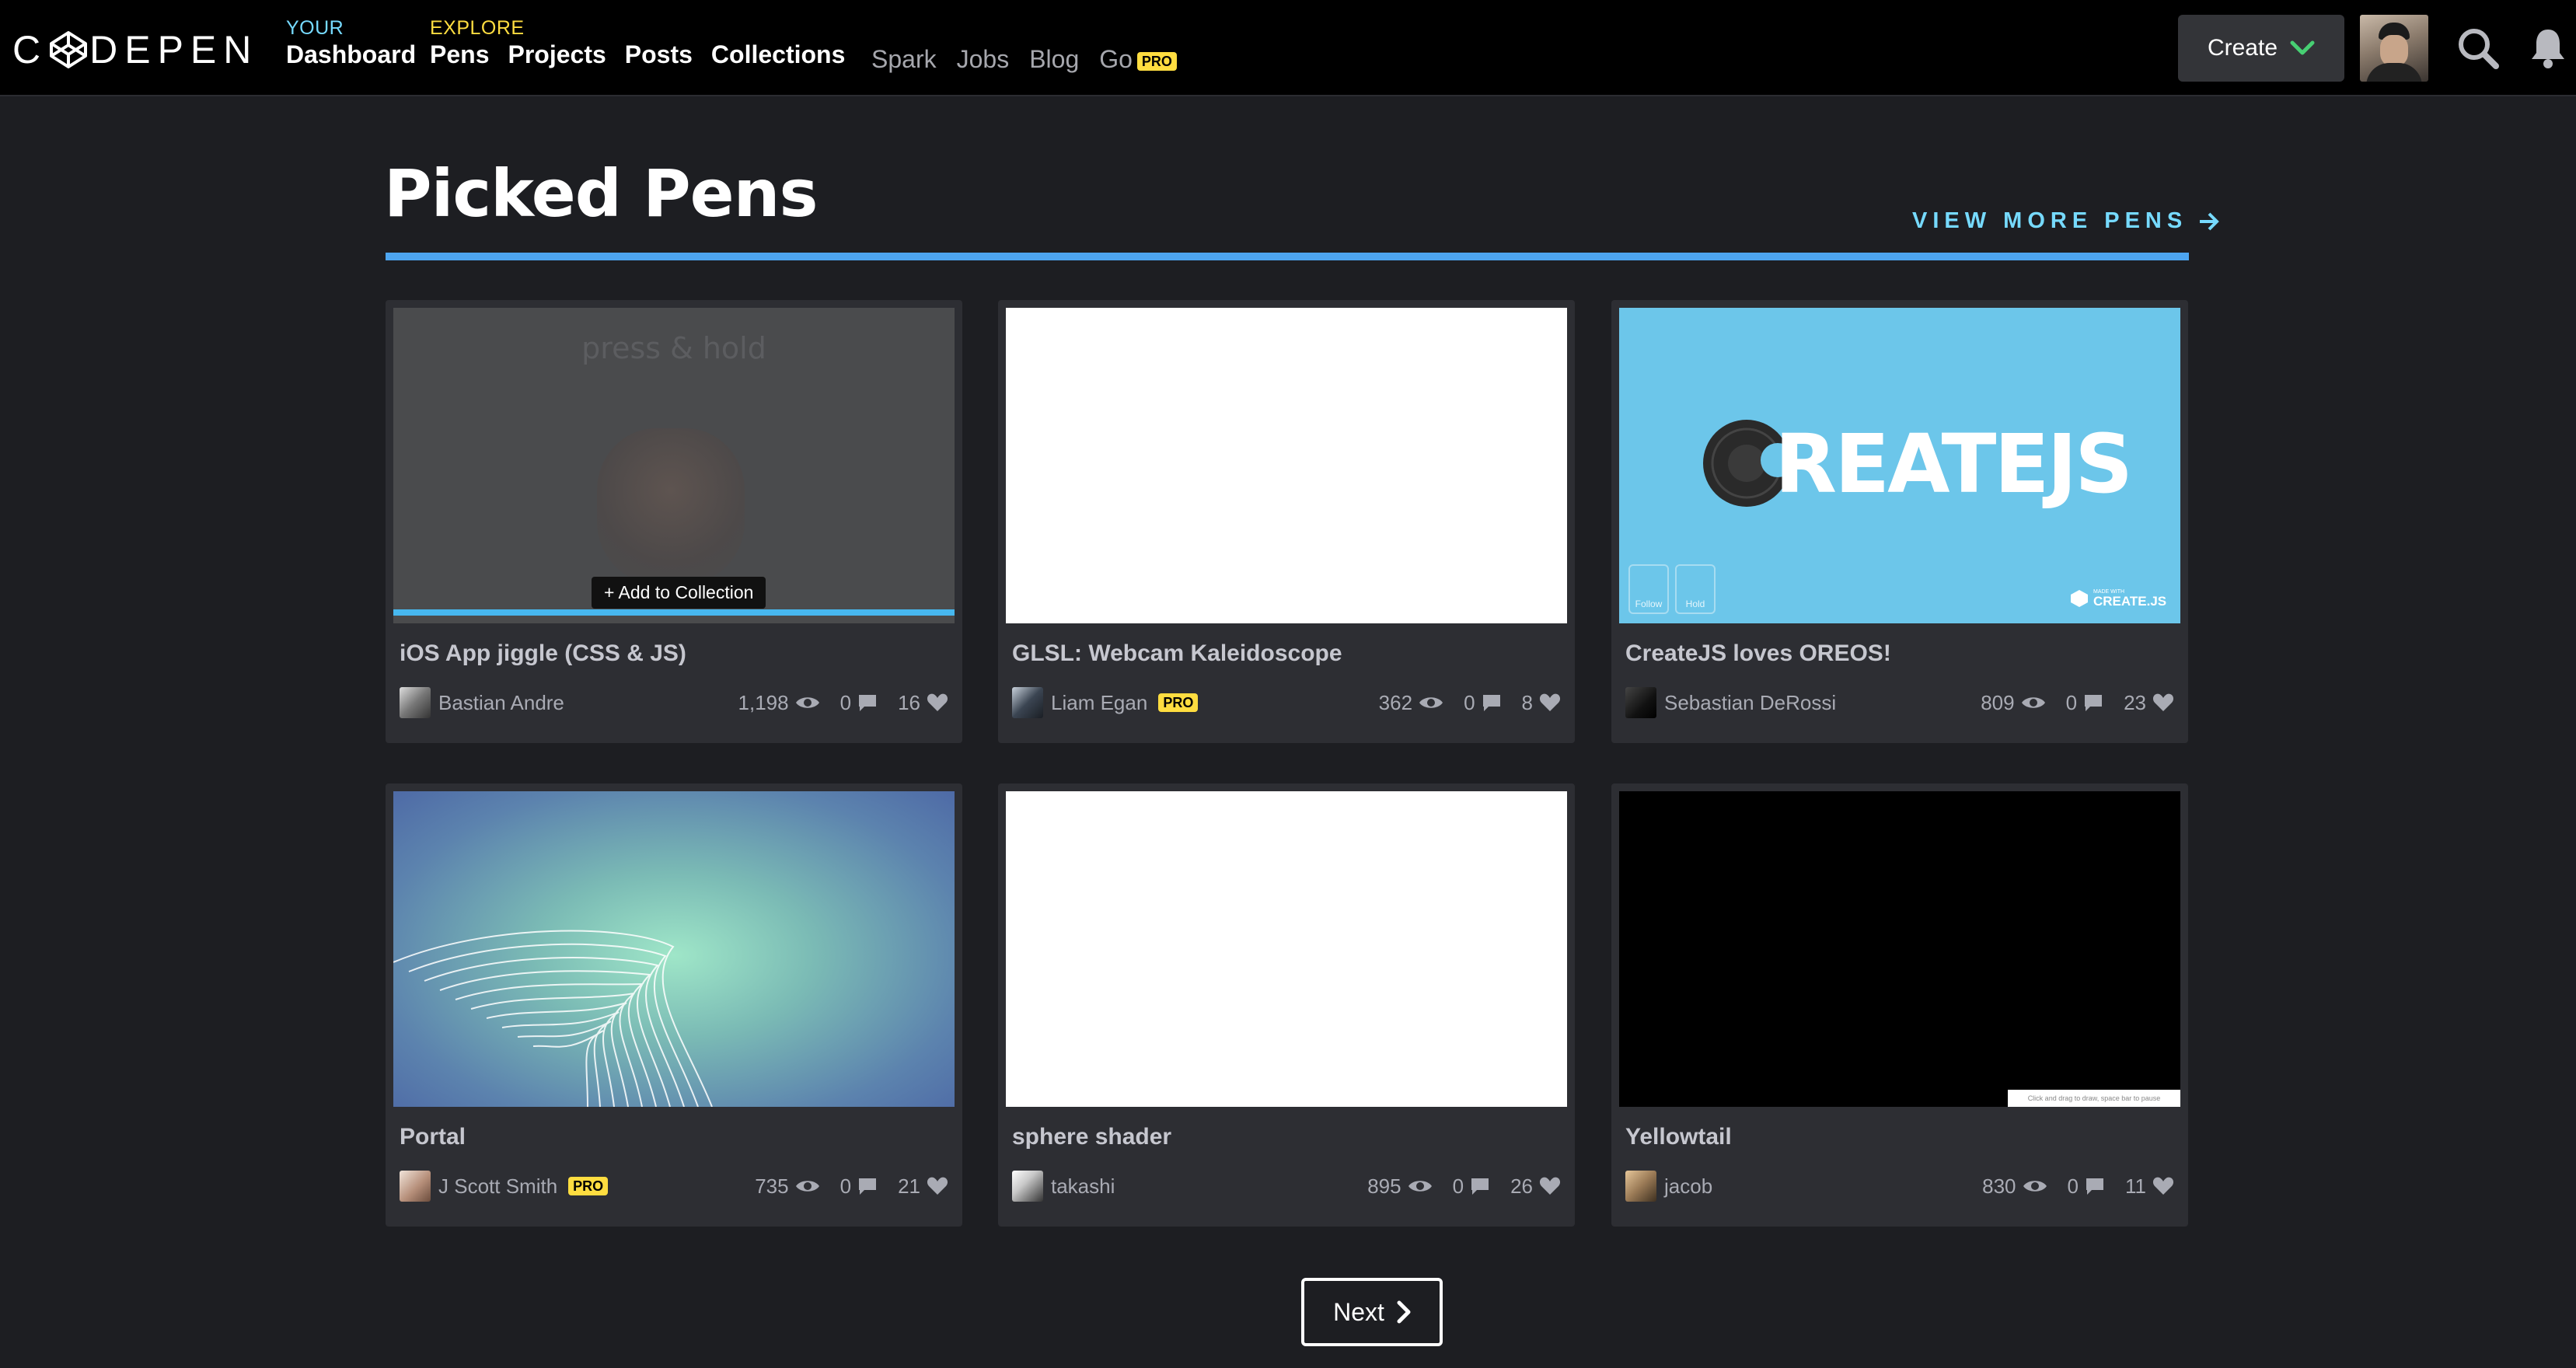  What do you see at coordinates (1688, 1186) in the screenshot?
I see `author-name: jacob` at bounding box center [1688, 1186].